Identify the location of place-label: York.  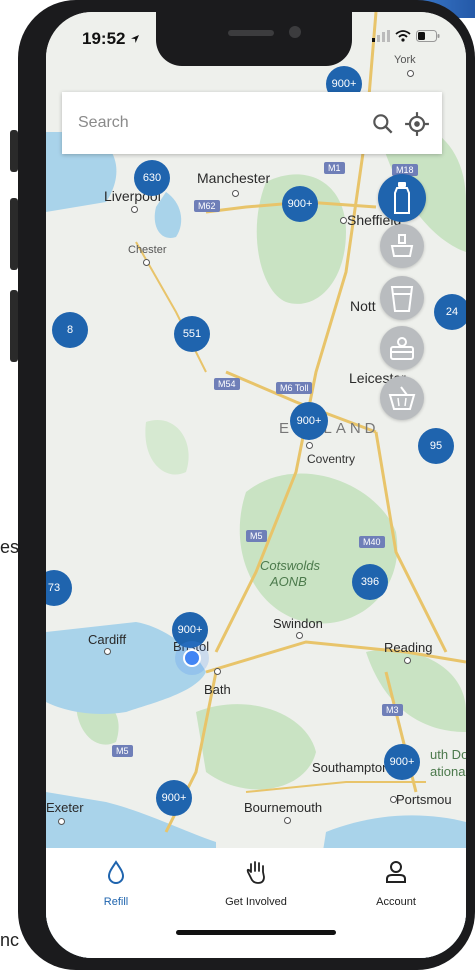
(405, 60).